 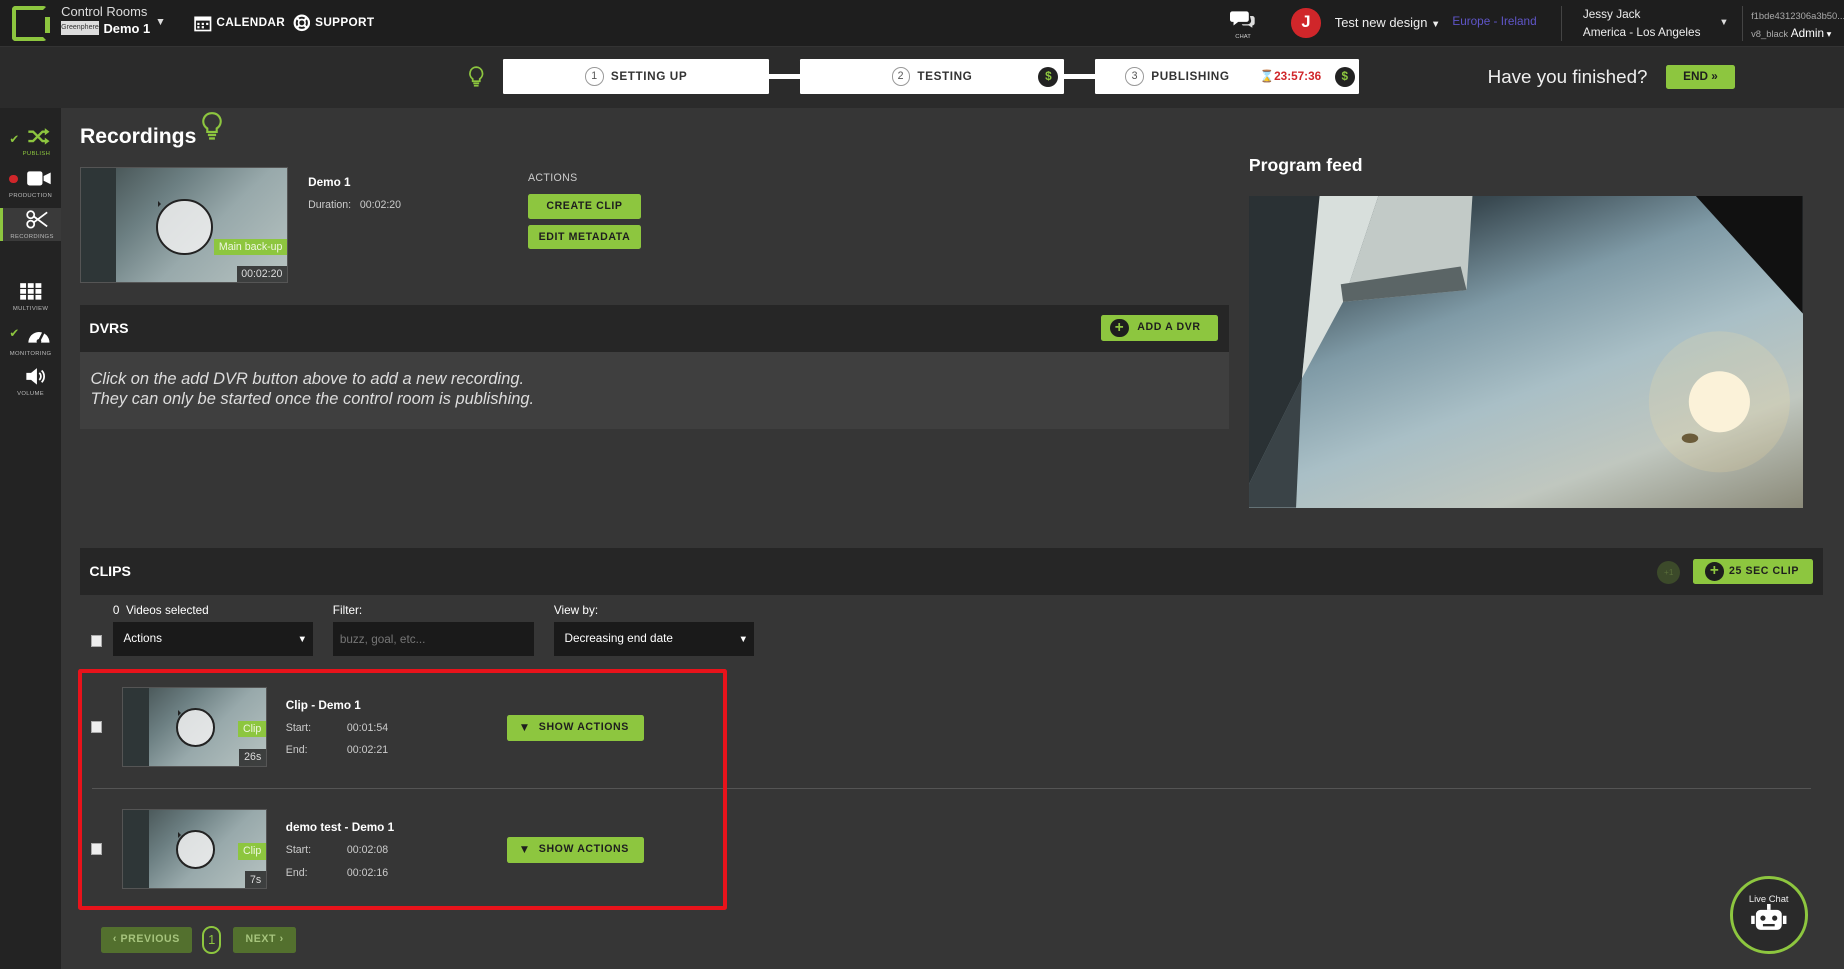 What do you see at coordinates (264, 939) in the screenshot?
I see `next-page-button: NEXT ›` at bounding box center [264, 939].